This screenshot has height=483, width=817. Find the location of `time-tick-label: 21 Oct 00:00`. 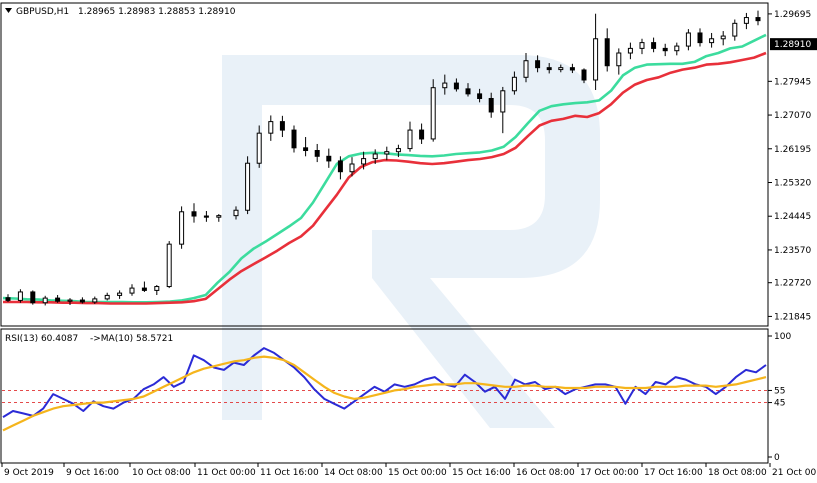

time-tick-label: 21 Oct 00:00 is located at coordinates (794, 473).